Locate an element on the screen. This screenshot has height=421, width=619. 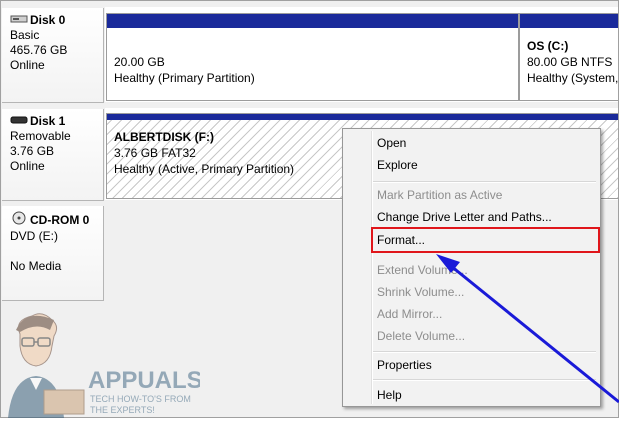
appuals-watermark: APPUALS TECH HOW-TO'S FROM THE EXPERTS! is located at coordinates (101, 362).